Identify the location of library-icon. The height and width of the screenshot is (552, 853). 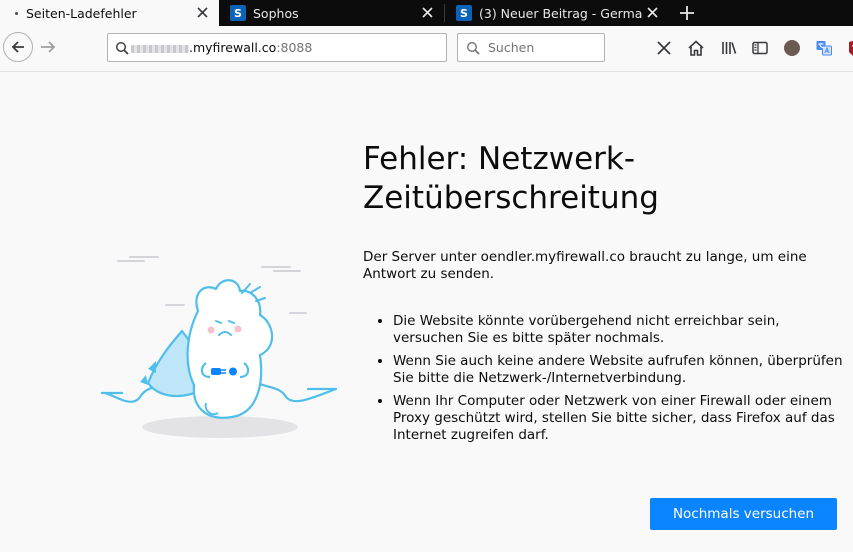
(729, 48).